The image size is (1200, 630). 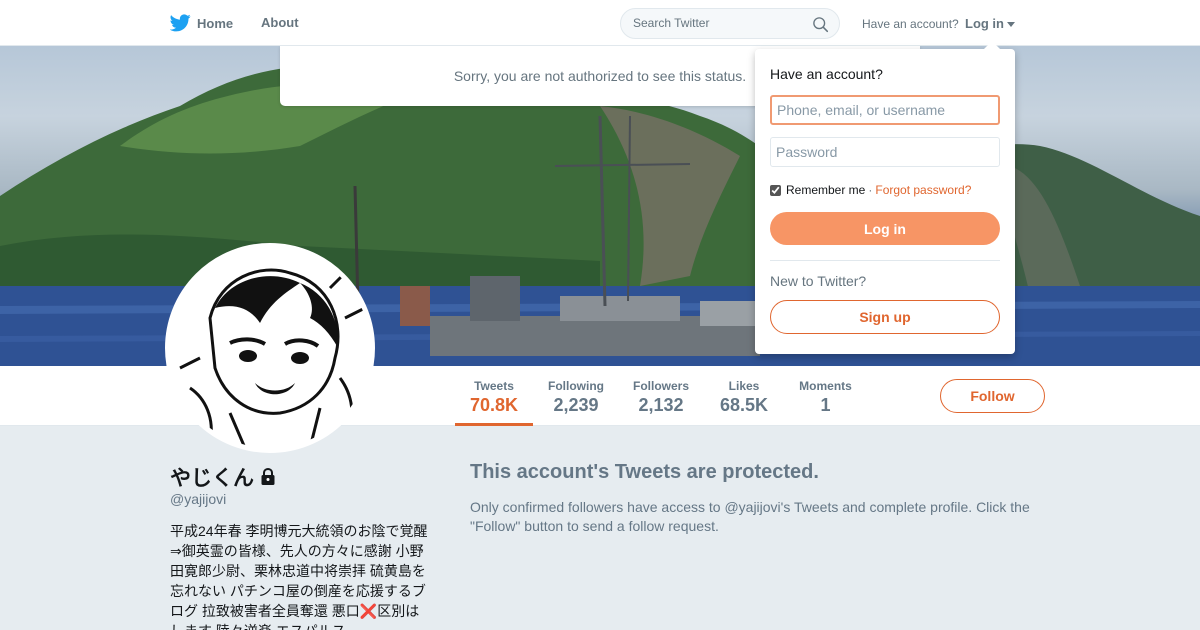 I want to click on profile-handle: @yajijovi, so click(x=198, y=499).